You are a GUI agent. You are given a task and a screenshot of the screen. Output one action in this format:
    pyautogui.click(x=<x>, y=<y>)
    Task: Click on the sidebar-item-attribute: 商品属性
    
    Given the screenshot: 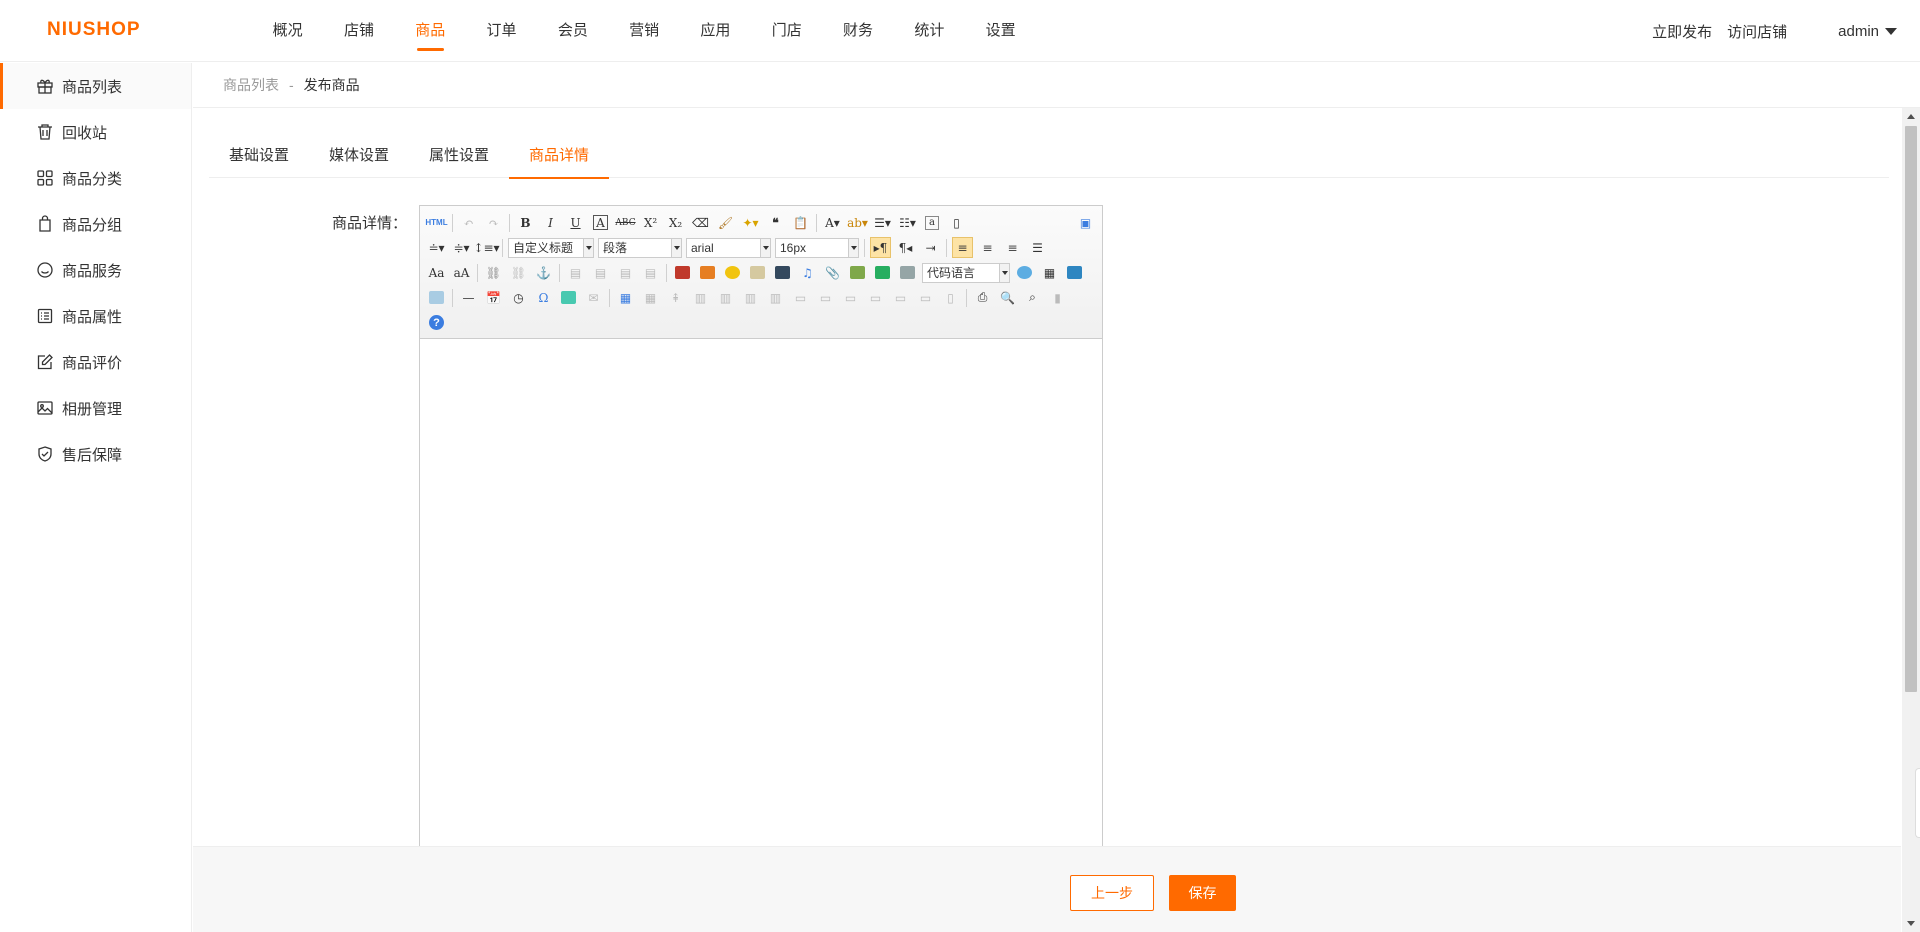 What is the action you would take?
    pyautogui.click(x=95, y=316)
    